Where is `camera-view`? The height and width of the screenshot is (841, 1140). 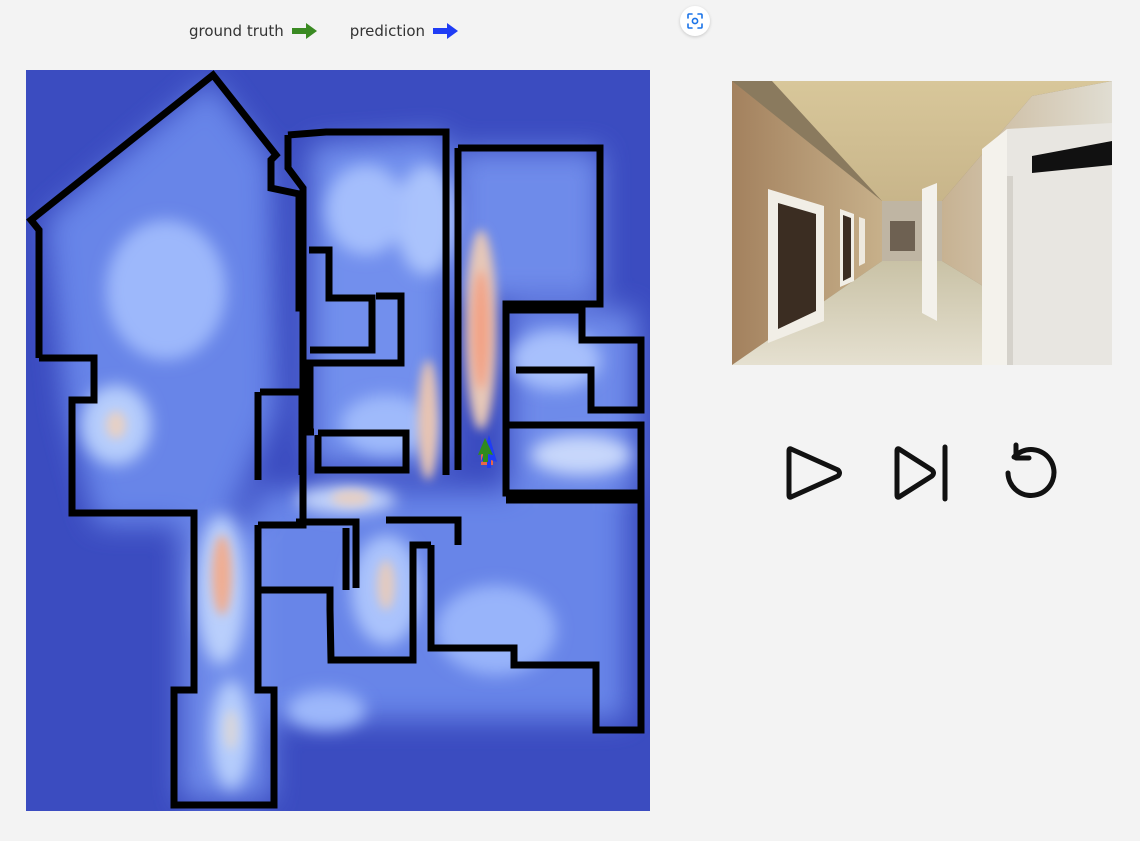
camera-view is located at coordinates (922, 223).